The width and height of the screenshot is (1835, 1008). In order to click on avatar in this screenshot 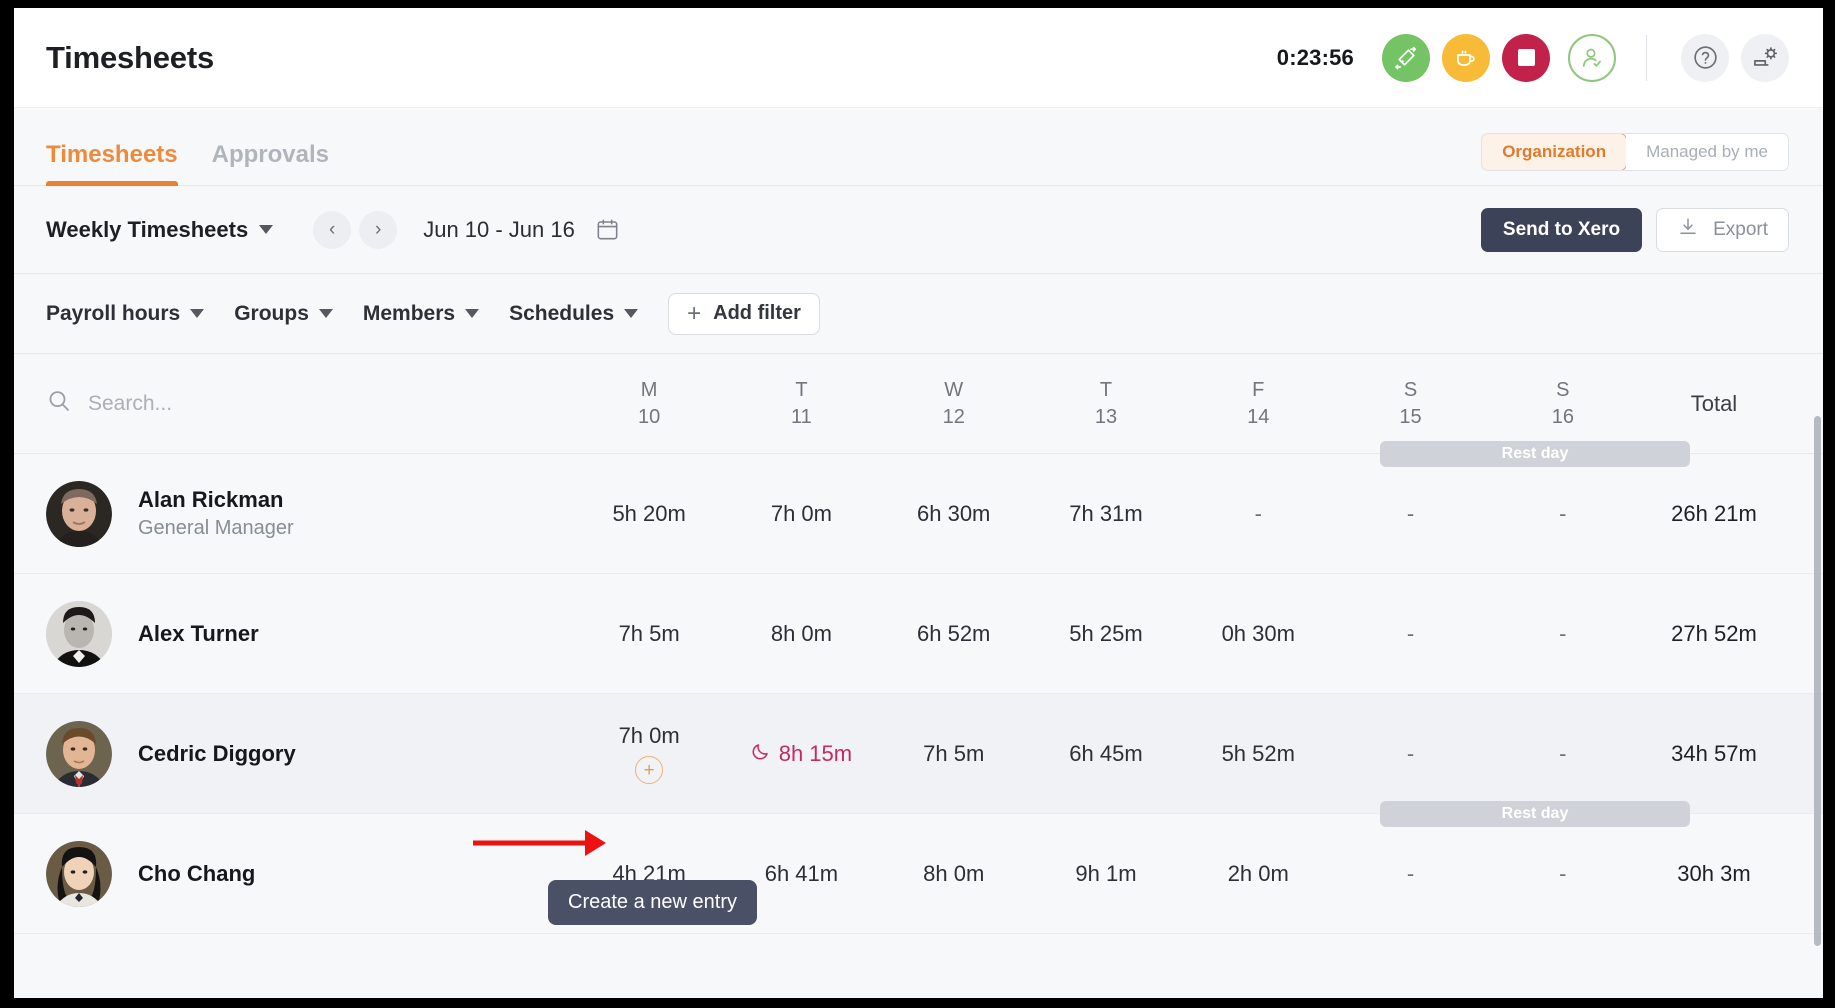, I will do `click(79, 753)`.